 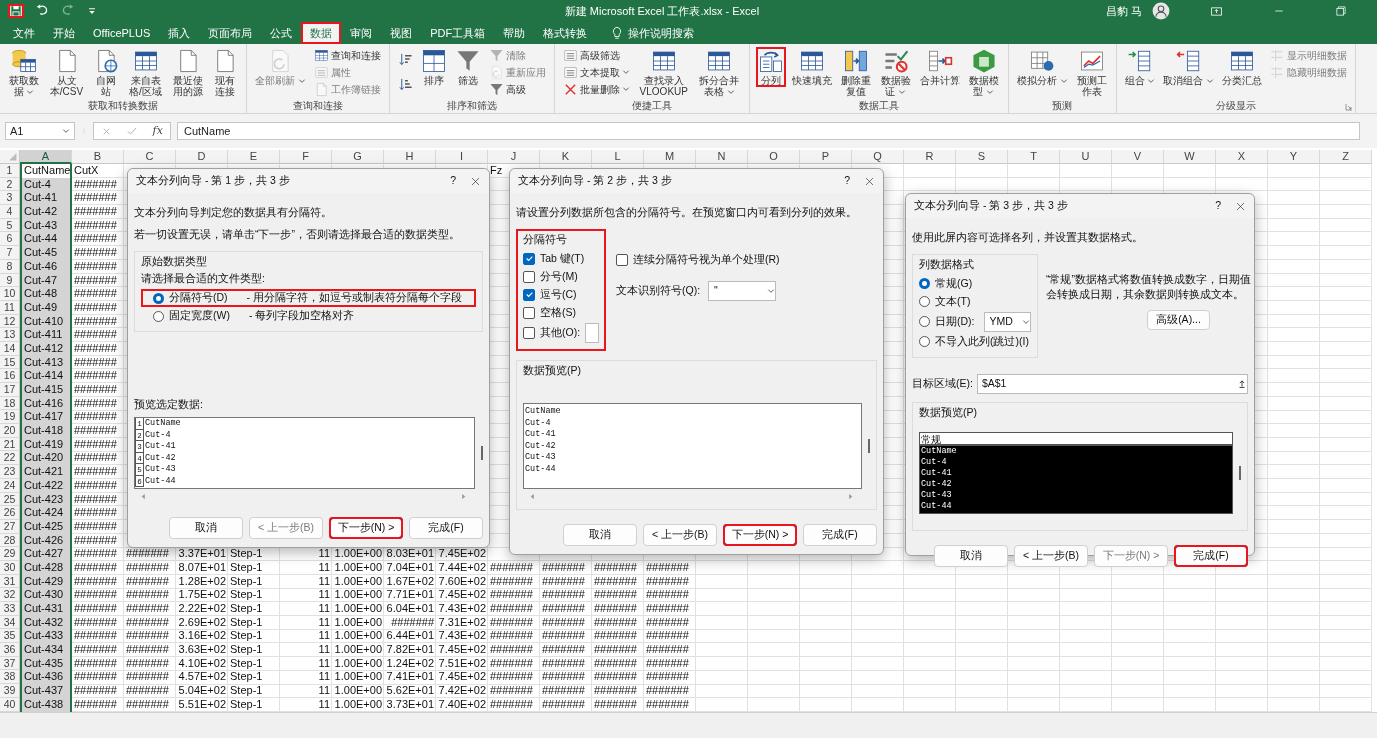 What do you see at coordinates (596, 72) in the screenshot?
I see `ribbon-button: 文本提取` at bounding box center [596, 72].